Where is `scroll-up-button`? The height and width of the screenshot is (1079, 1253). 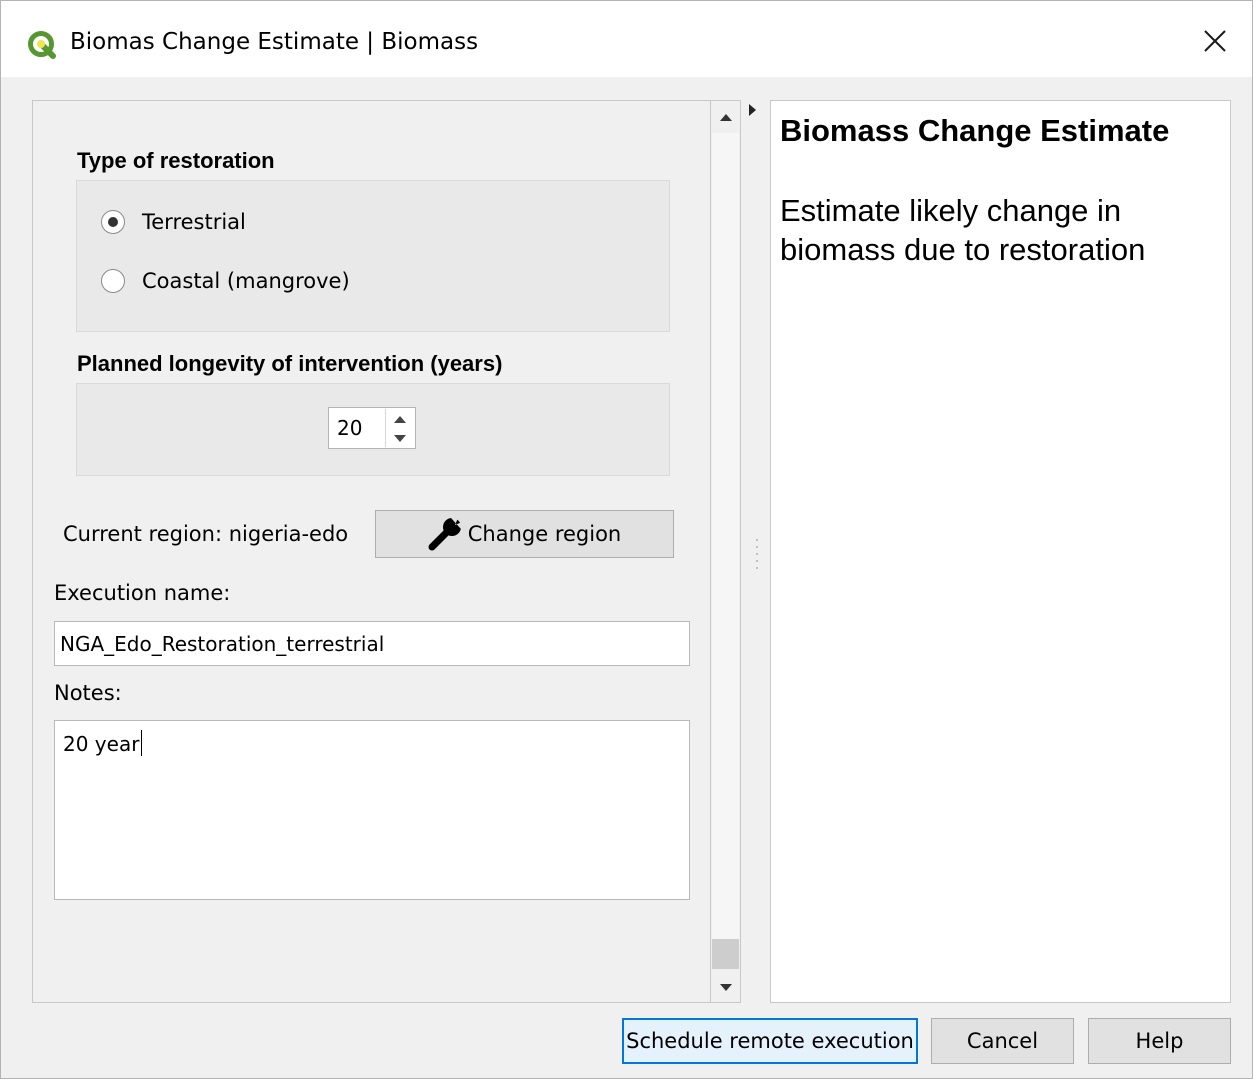 scroll-up-button is located at coordinates (725, 116).